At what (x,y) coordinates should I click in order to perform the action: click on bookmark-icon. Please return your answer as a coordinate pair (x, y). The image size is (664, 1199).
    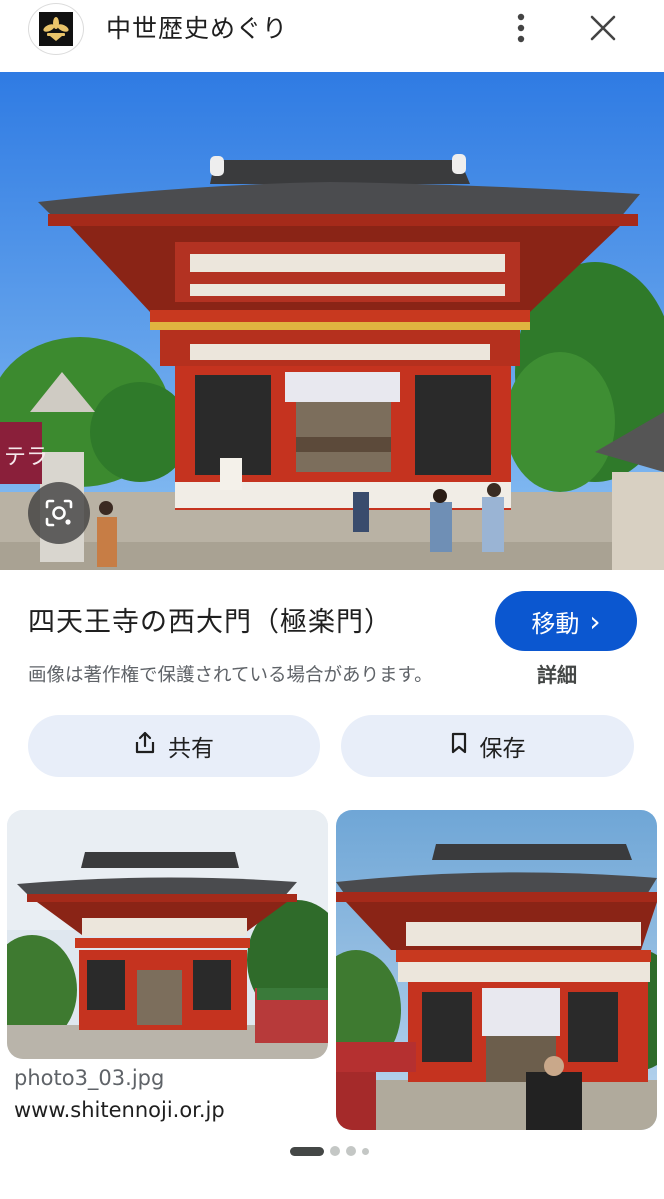
    Looking at the image, I should click on (459, 746).